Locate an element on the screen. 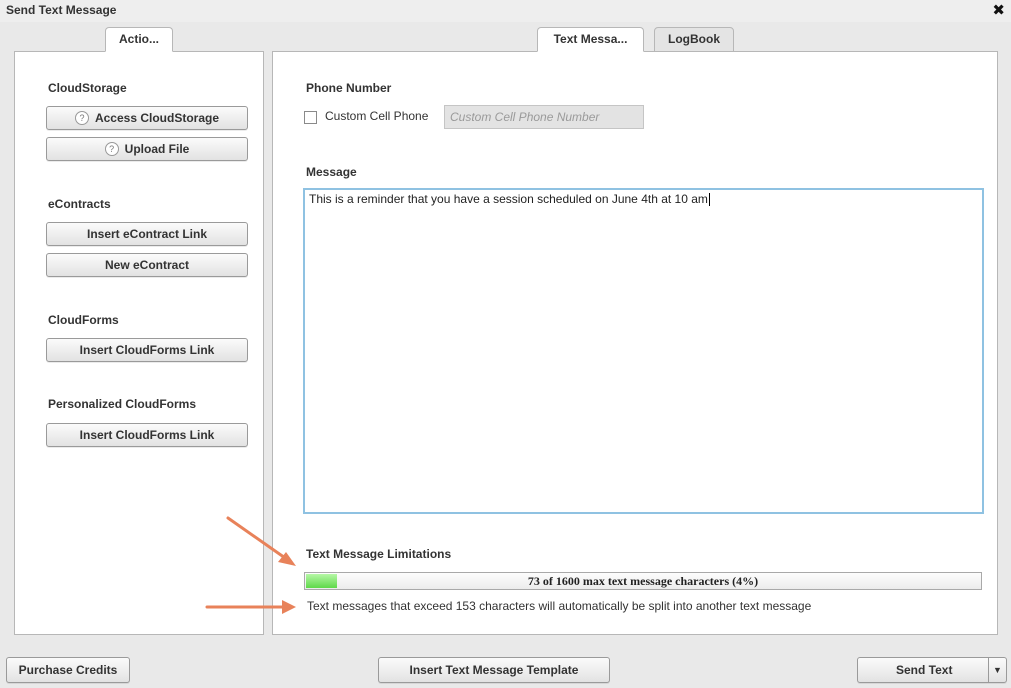  title-bar: Send Text Message ✖ is located at coordinates (505, 11).